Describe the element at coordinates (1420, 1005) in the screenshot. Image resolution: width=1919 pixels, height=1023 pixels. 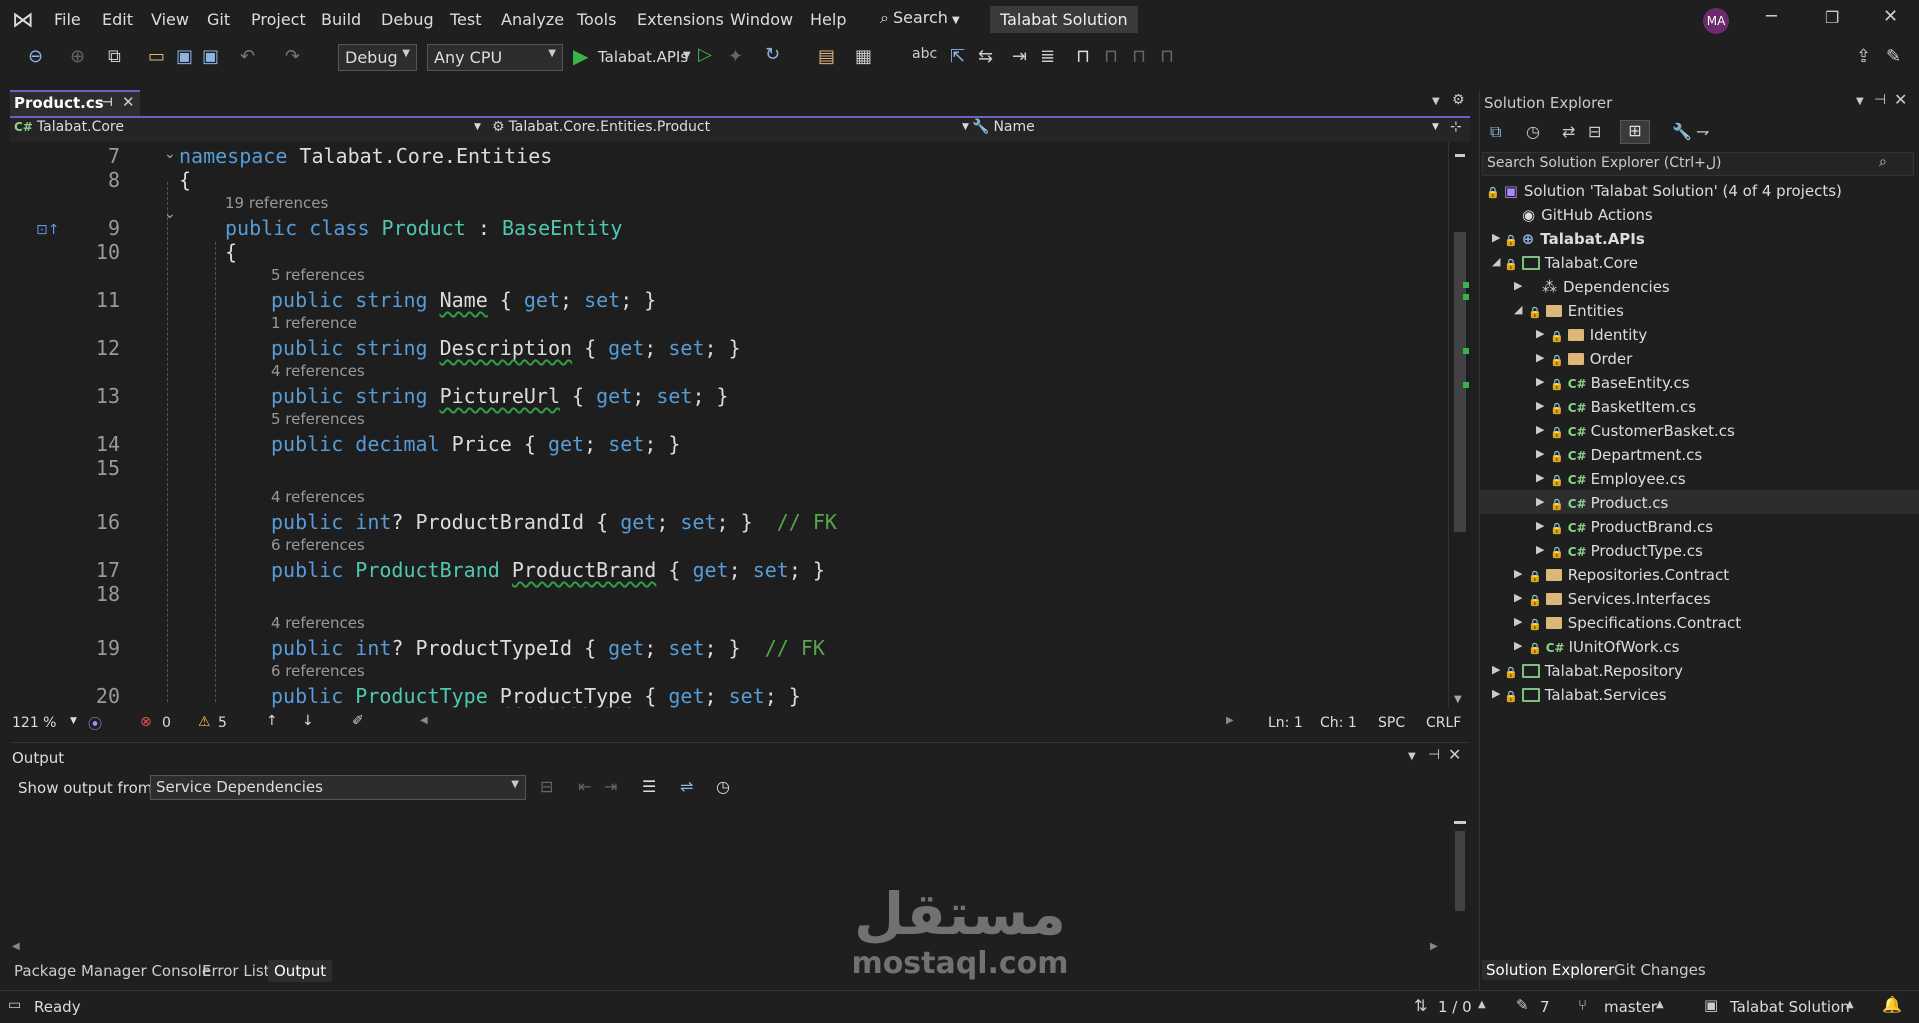
I see `sync-arrows-icon: ⇅` at that location.